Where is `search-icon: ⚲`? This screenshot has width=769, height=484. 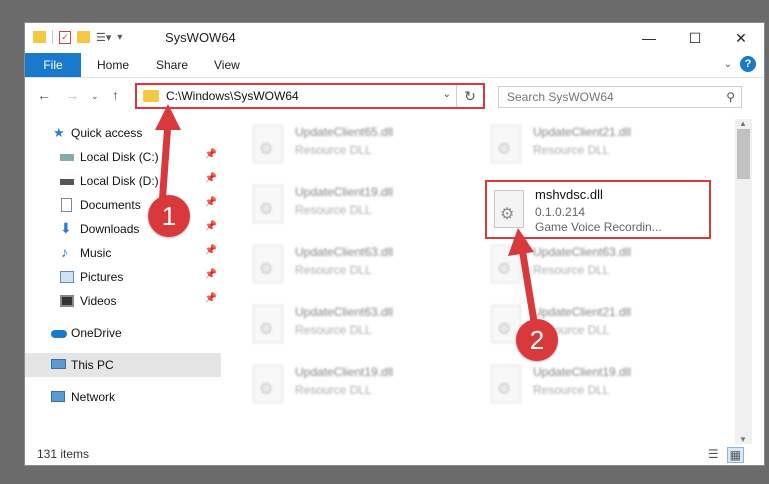
search-icon: ⚲ is located at coordinates (730, 97).